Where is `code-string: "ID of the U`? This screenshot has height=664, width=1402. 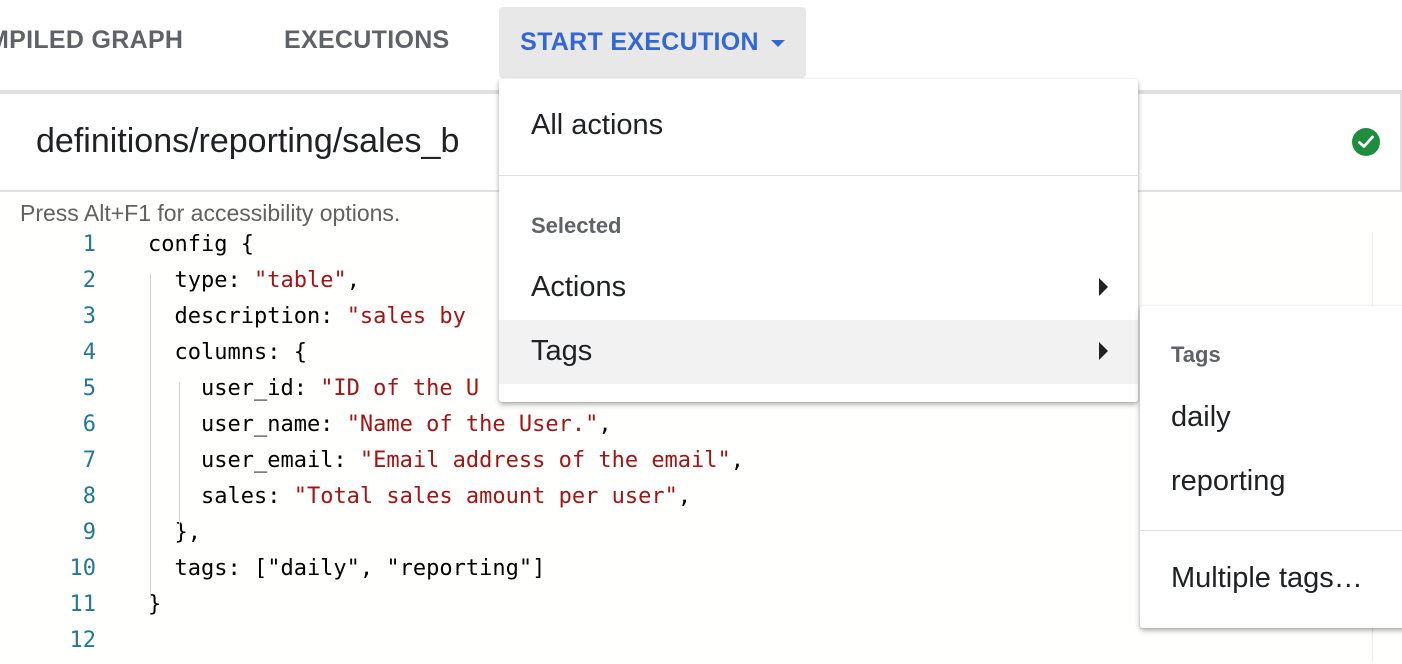 code-string: "ID of the U is located at coordinates (400, 388).